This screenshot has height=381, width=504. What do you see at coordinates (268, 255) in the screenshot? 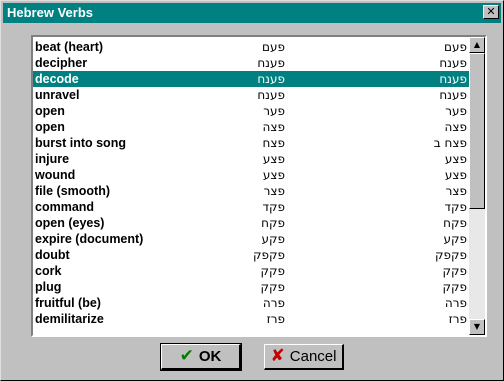
I see `verb-root: פקפק` at bounding box center [268, 255].